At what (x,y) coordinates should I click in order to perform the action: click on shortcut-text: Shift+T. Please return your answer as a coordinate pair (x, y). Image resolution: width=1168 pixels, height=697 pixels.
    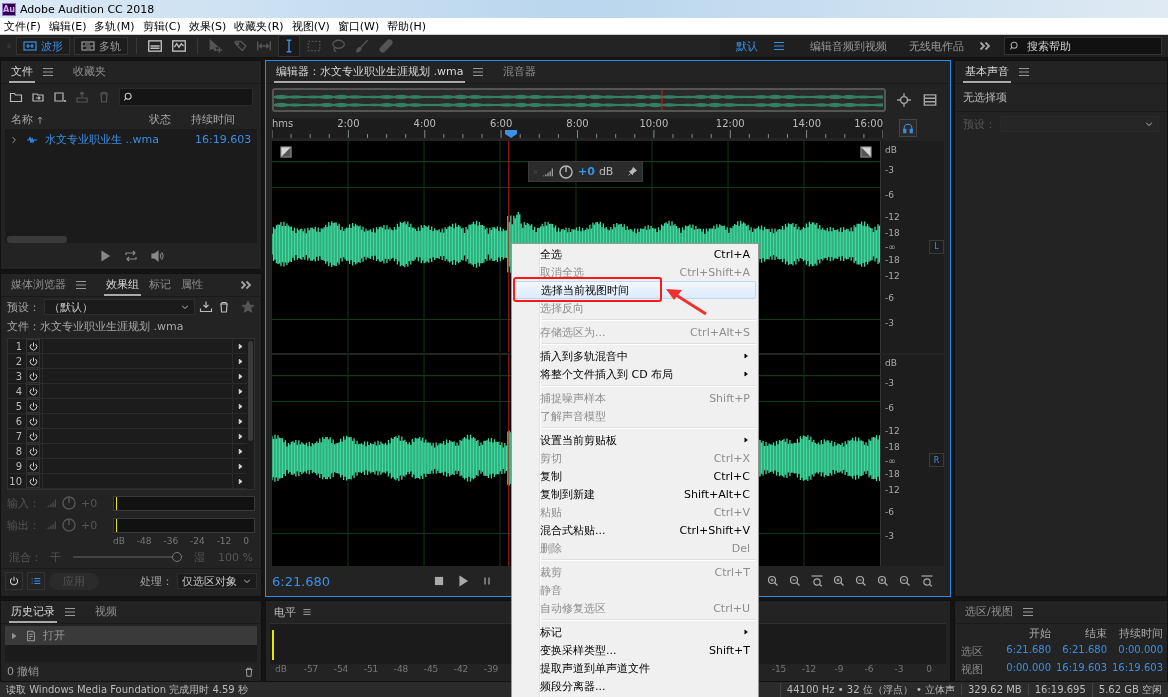
    Looking at the image, I should click on (729, 650).